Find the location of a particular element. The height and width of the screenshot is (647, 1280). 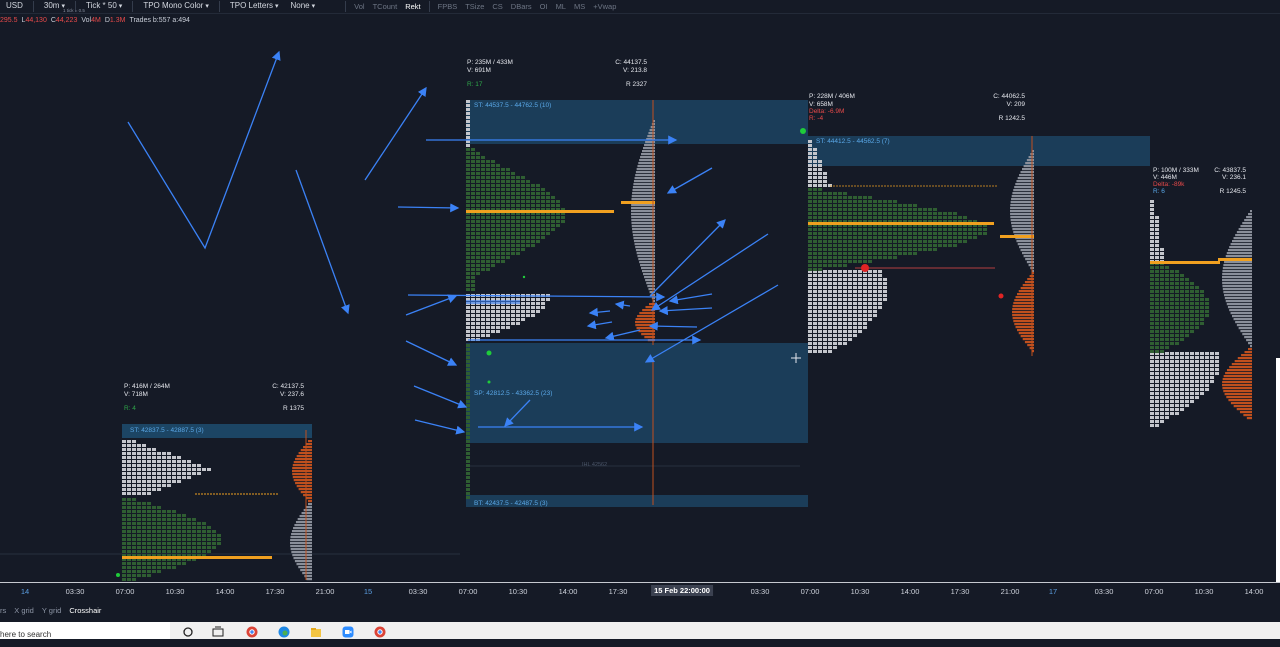

svg-text: V: 691M is located at coordinates (479, 70).